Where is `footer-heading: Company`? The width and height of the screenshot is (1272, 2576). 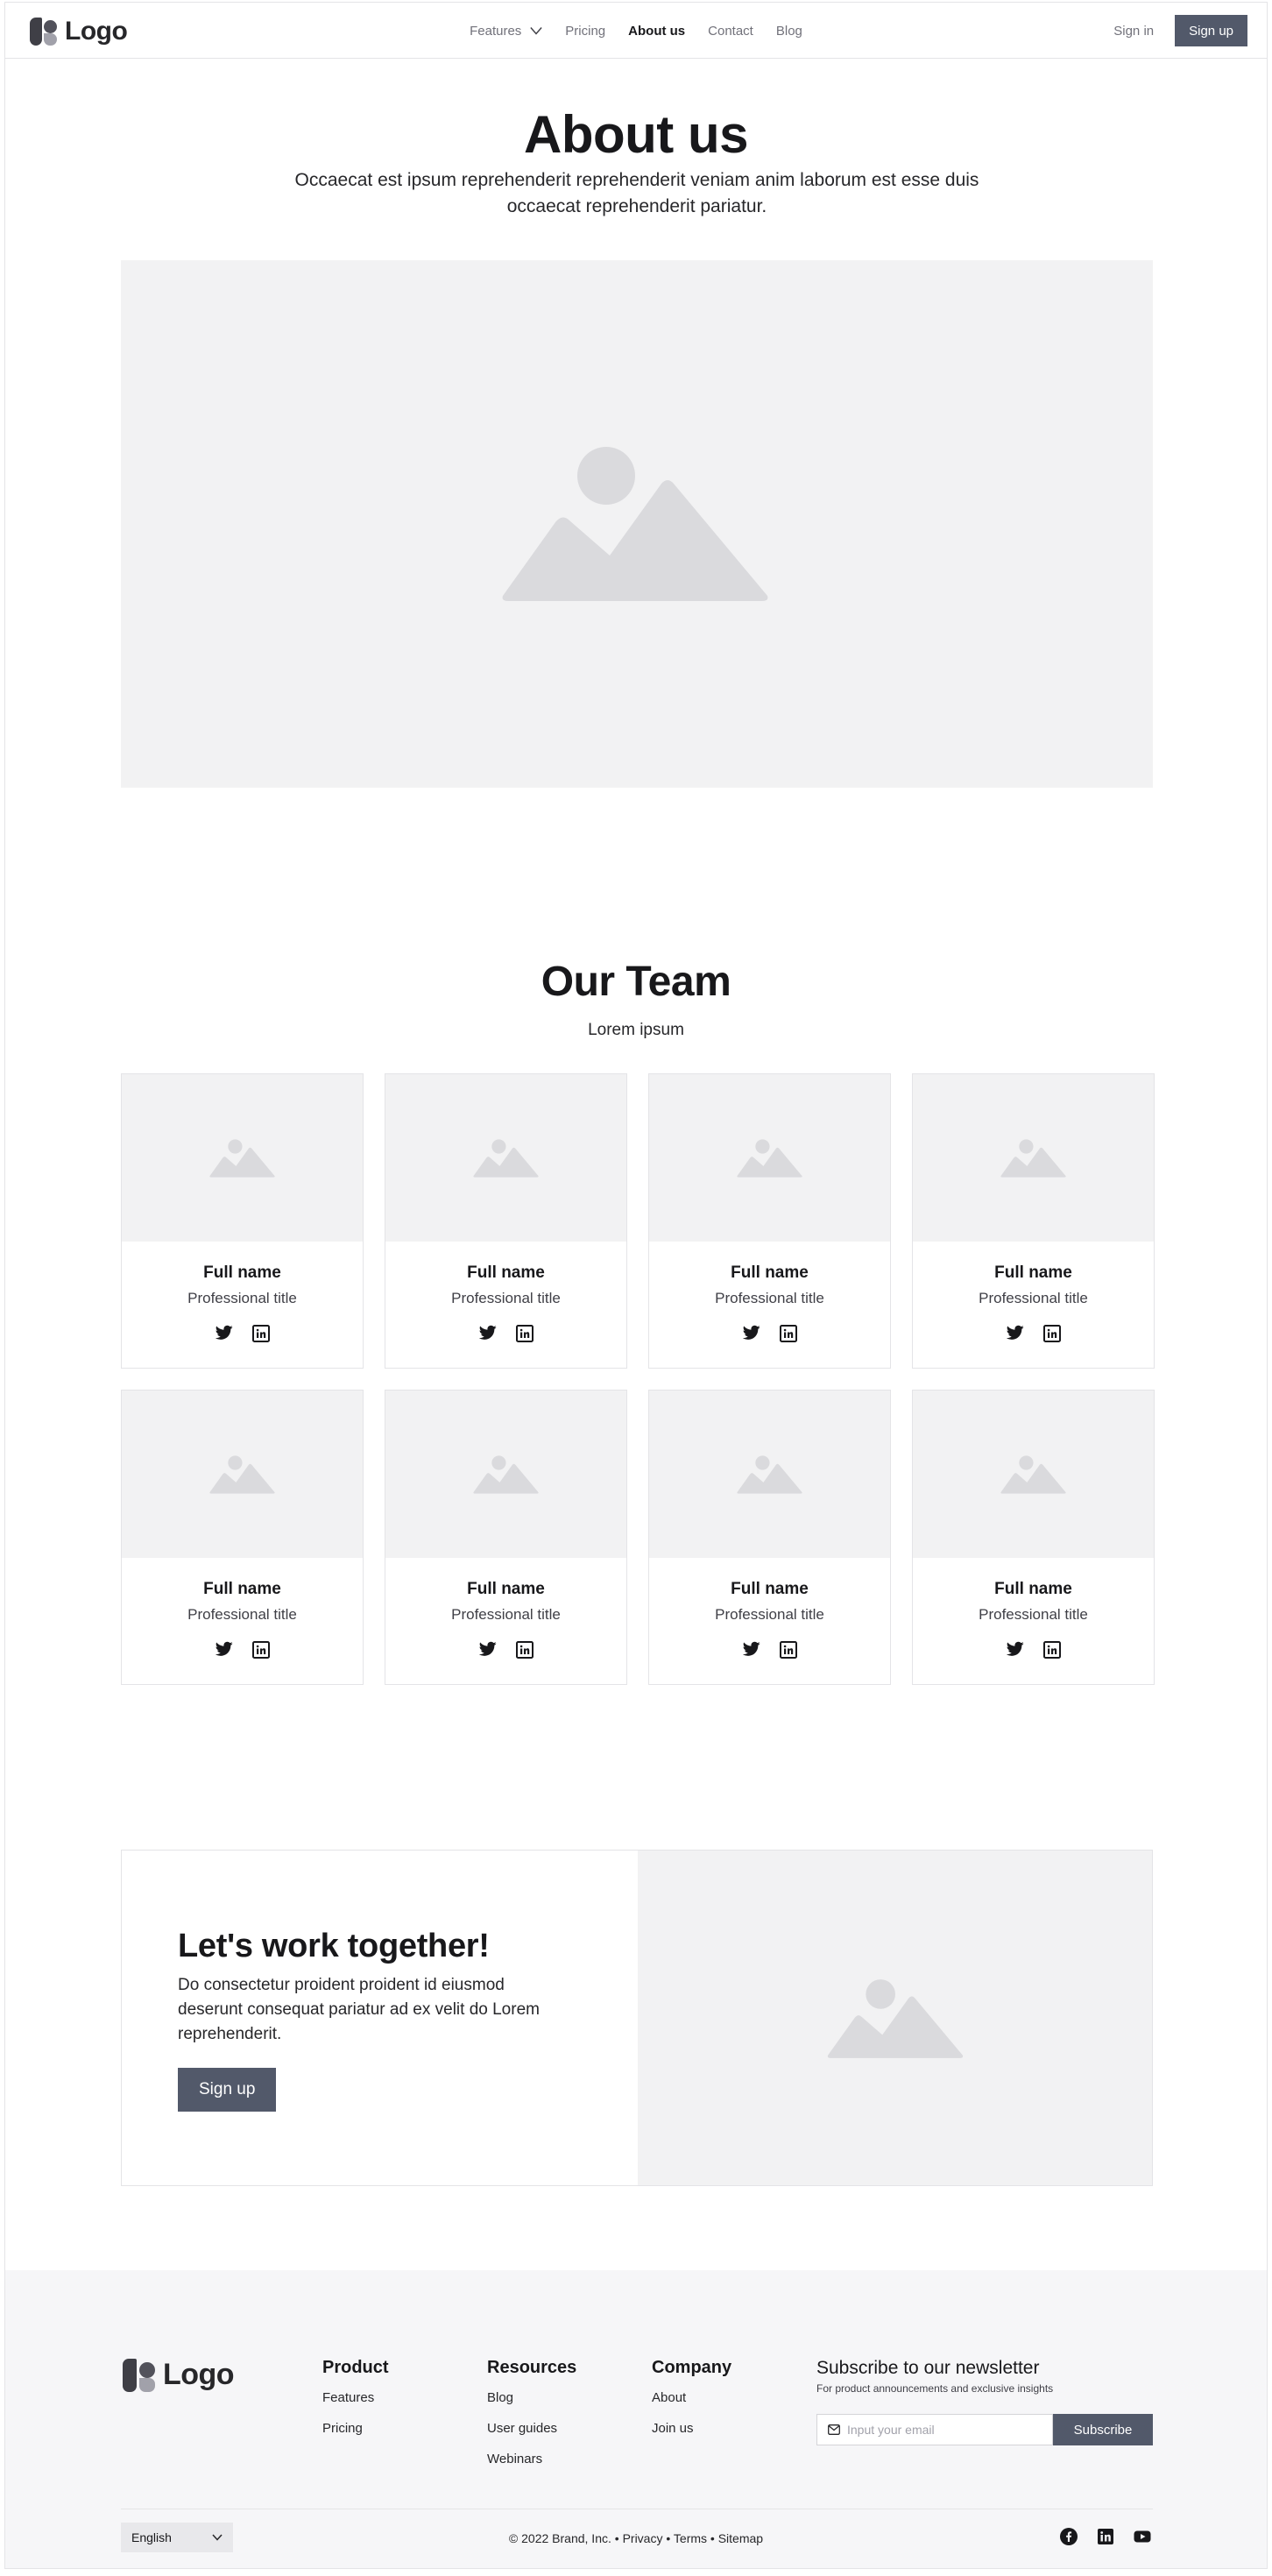 footer-heading: Company is located at coordinates (692, 2367).